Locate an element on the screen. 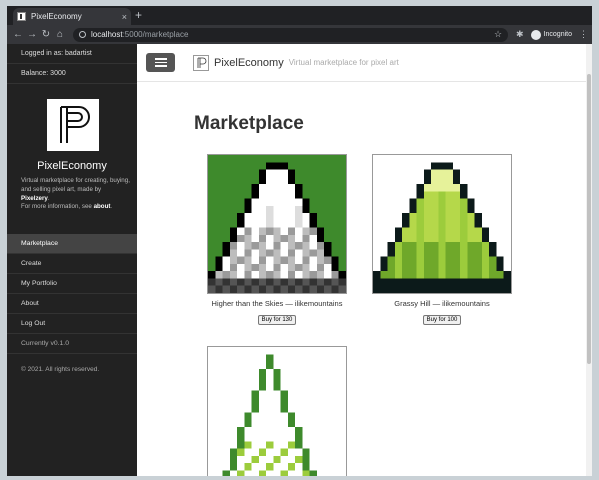 This screenshot has height=480, width=599. pixeleconomy-logo is located at coordinates (73, 125).